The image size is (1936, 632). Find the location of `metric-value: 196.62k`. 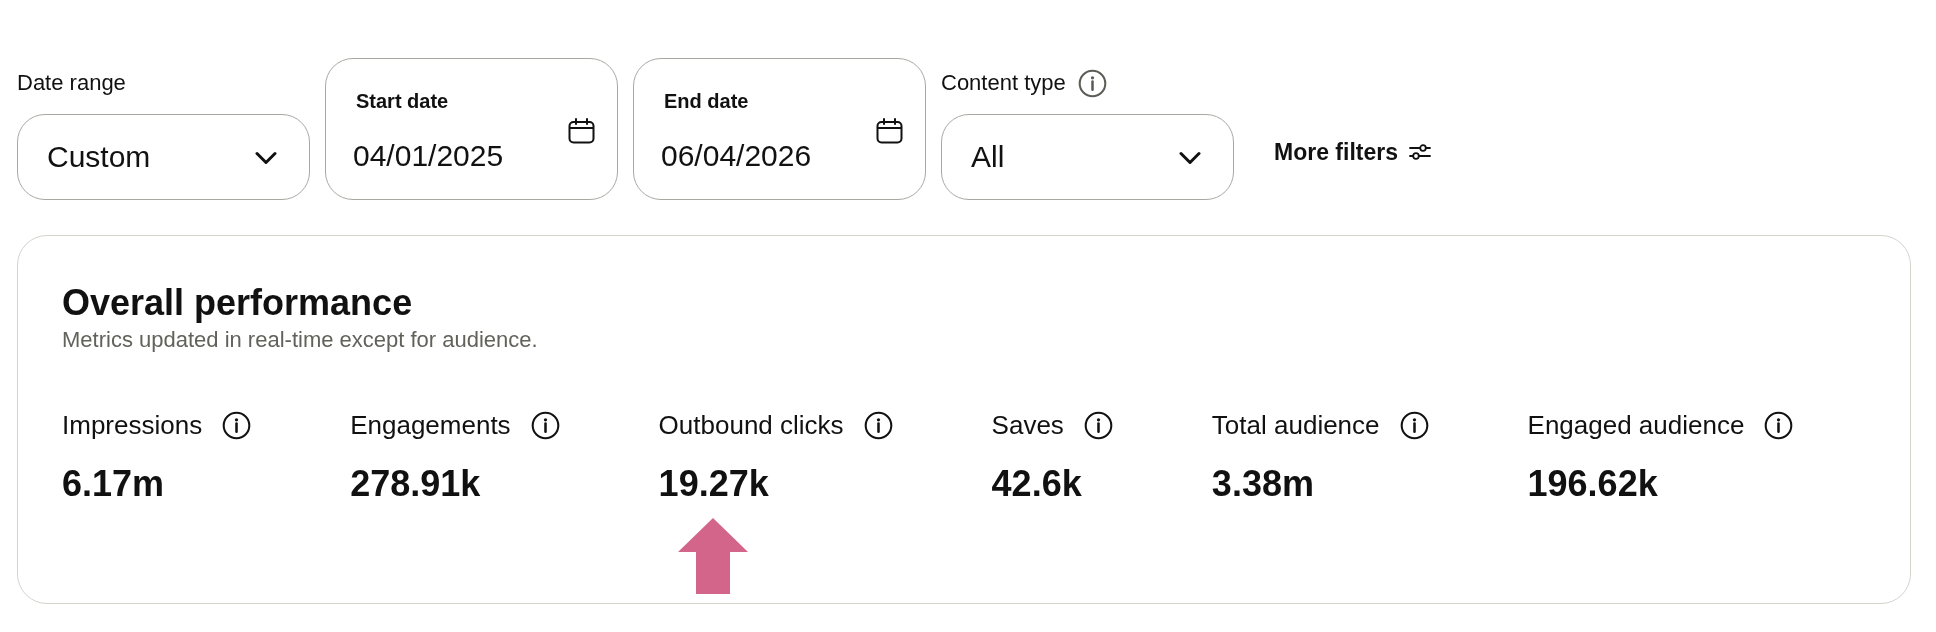

metric-value: 196.62k is located at coordinates (1593, 483).